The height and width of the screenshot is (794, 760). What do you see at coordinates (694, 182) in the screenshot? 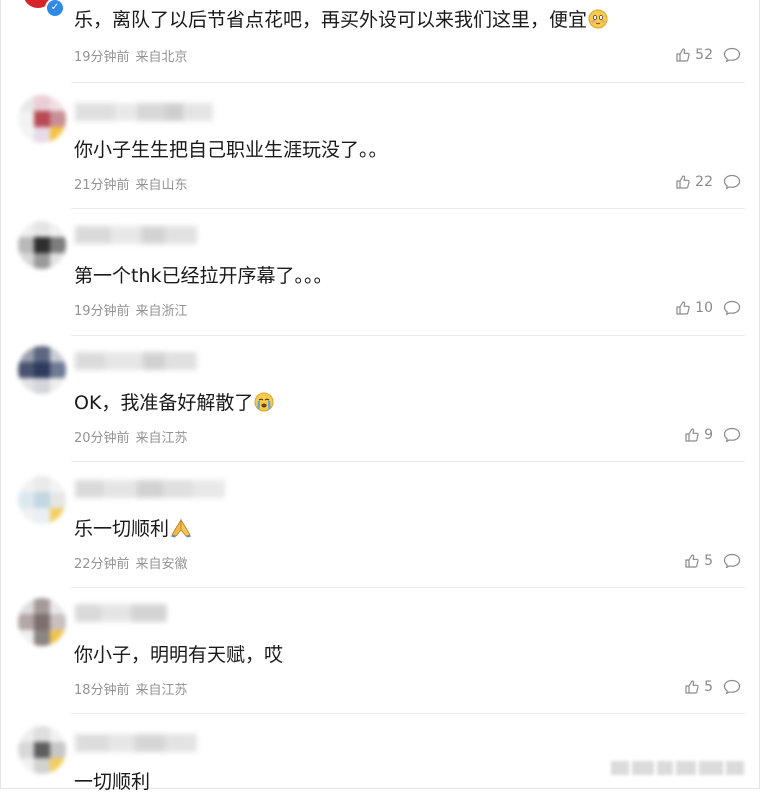
I see `like-button: 22` at bounding box center [694, 182].